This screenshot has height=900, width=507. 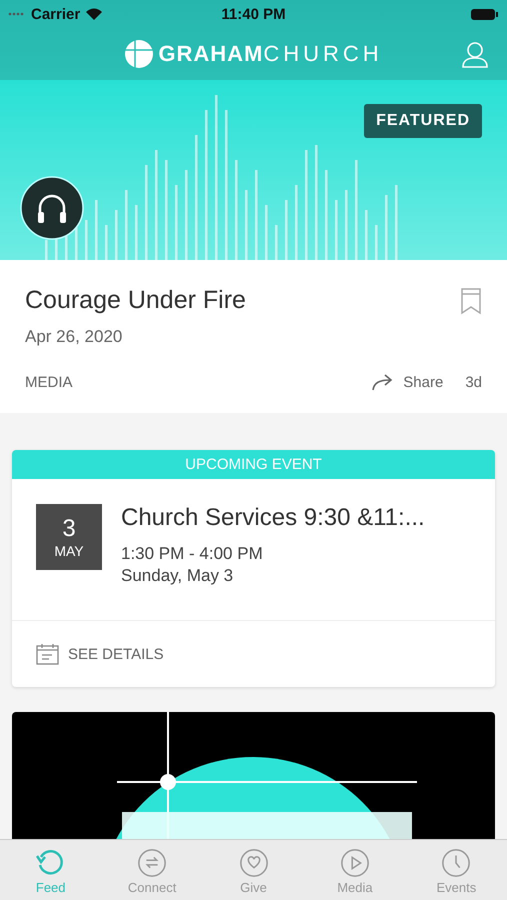 I want to click on see-details-link: SEE DETAILS, so click(x=116, y=654).